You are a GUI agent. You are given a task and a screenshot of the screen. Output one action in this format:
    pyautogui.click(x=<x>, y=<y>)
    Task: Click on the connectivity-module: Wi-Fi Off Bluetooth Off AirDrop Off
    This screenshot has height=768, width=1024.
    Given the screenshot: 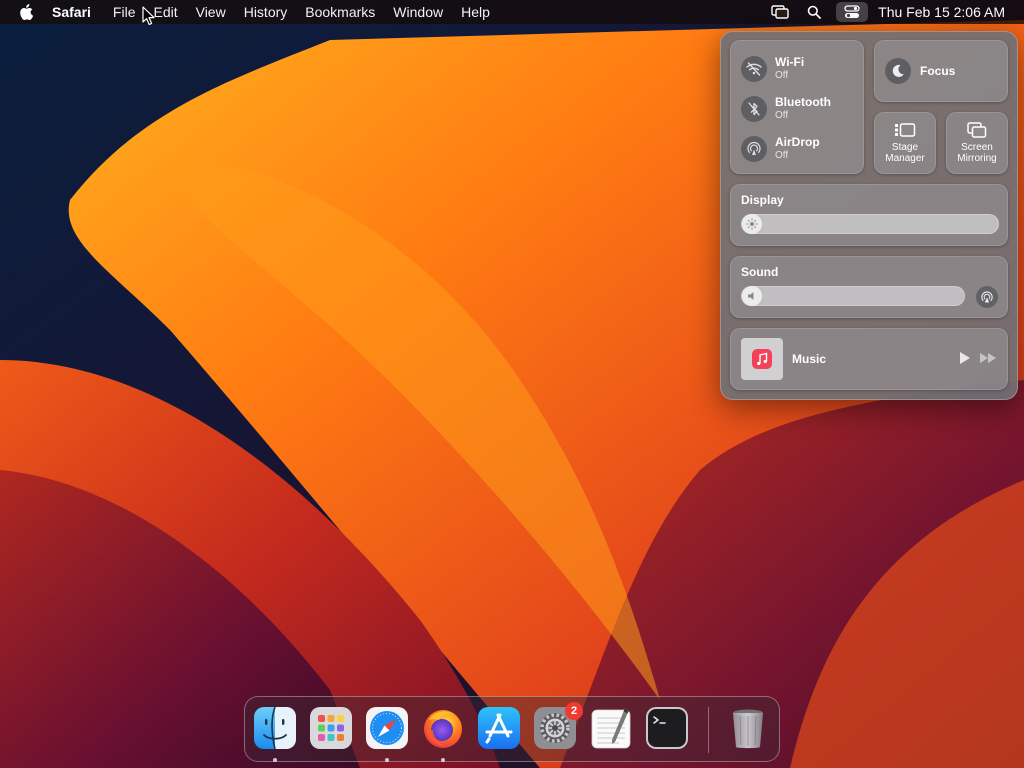 What is the action you would take?
    pyautogui.click(x=797, y=107)
    